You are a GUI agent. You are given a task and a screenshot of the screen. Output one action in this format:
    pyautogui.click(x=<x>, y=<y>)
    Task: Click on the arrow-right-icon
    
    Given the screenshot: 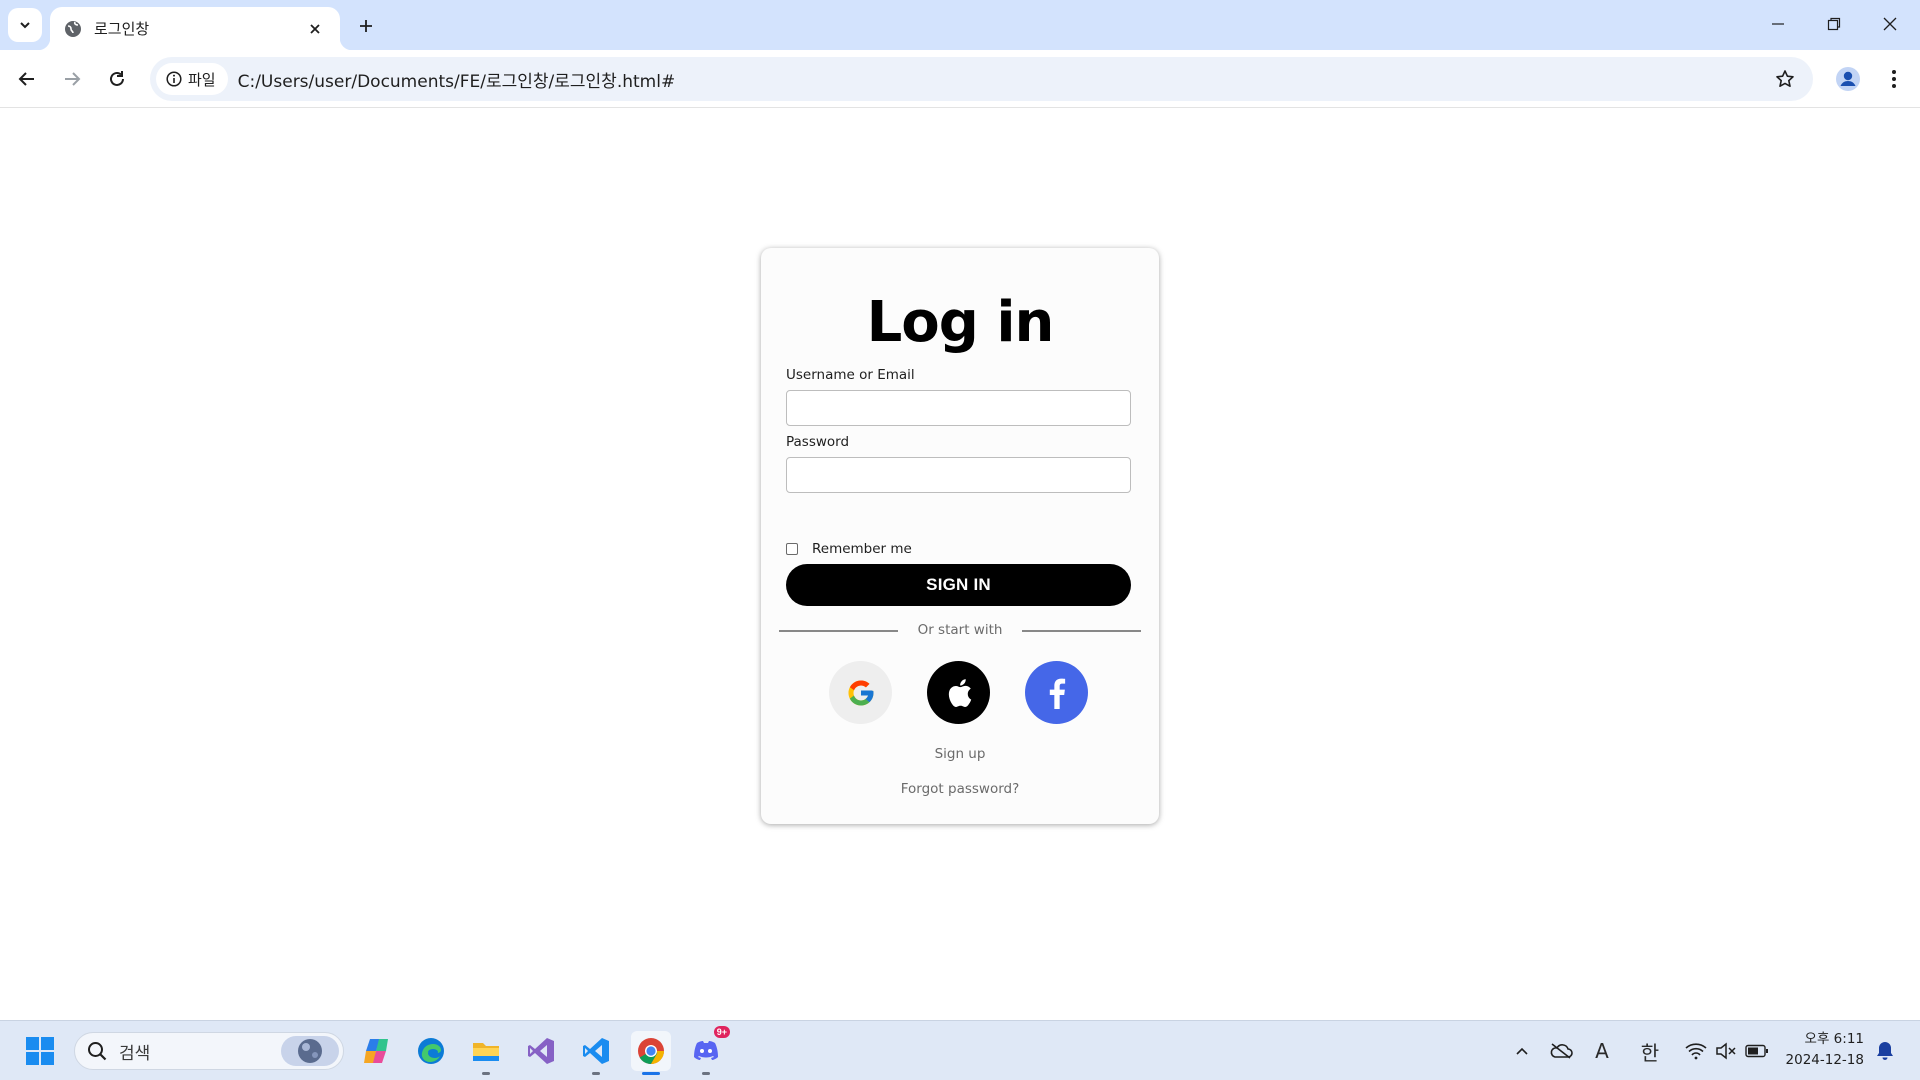 What is the action you would take?
    pyautogui.click(x=73, y=79)
    